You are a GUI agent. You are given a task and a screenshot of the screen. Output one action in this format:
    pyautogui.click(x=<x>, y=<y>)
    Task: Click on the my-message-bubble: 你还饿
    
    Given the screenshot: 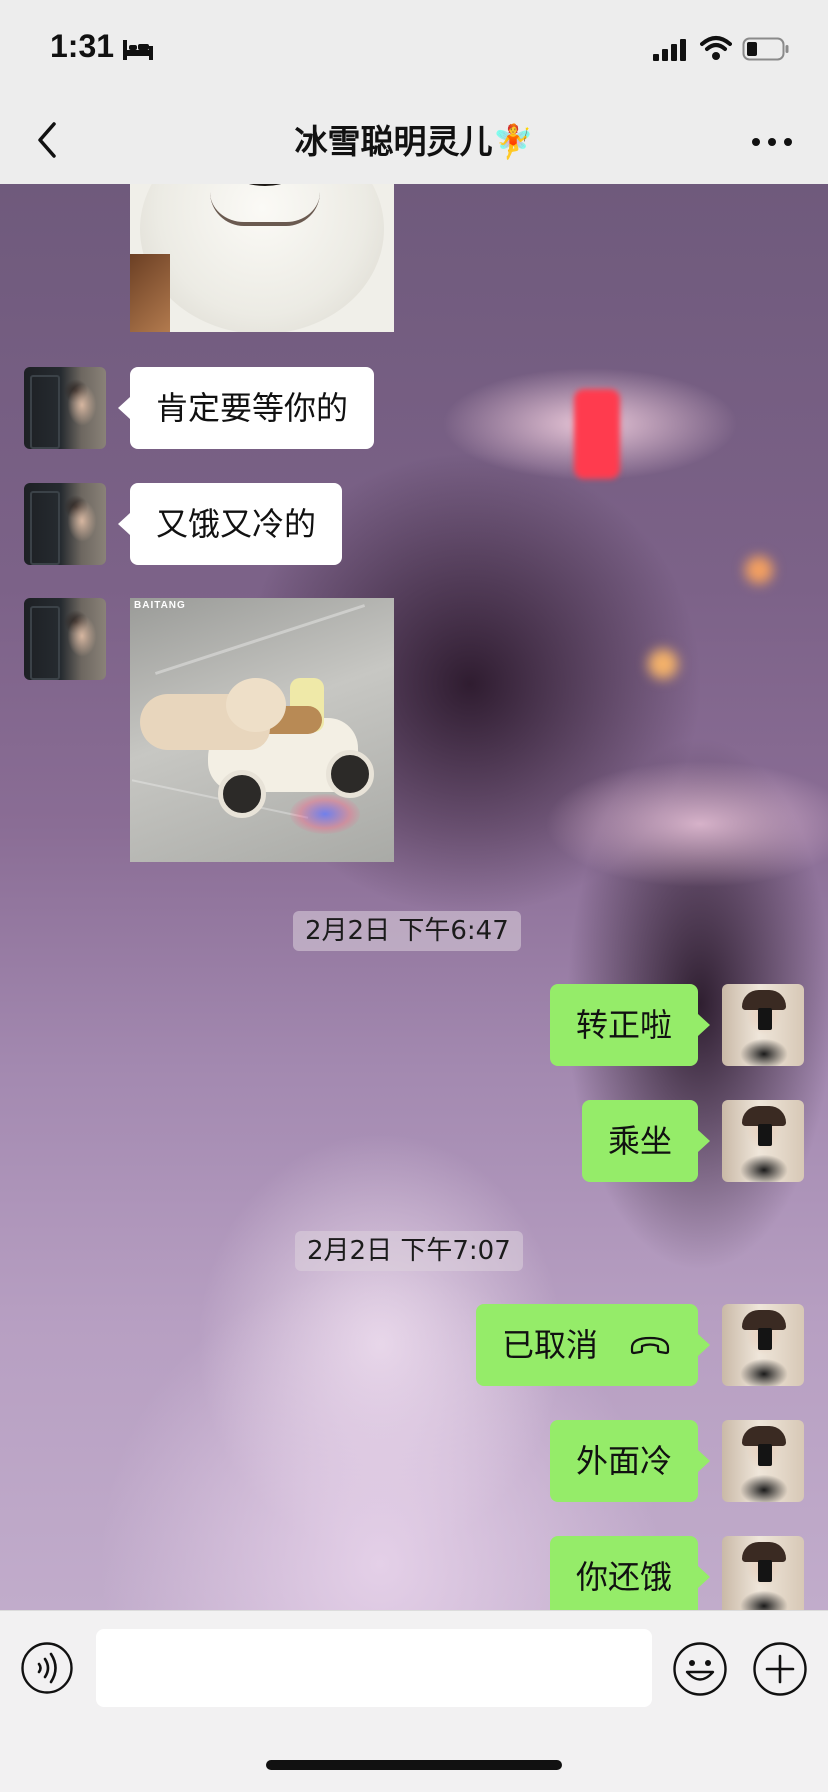 What is the action you would take?
    pyautogui.click(x=630, y=1573)
    